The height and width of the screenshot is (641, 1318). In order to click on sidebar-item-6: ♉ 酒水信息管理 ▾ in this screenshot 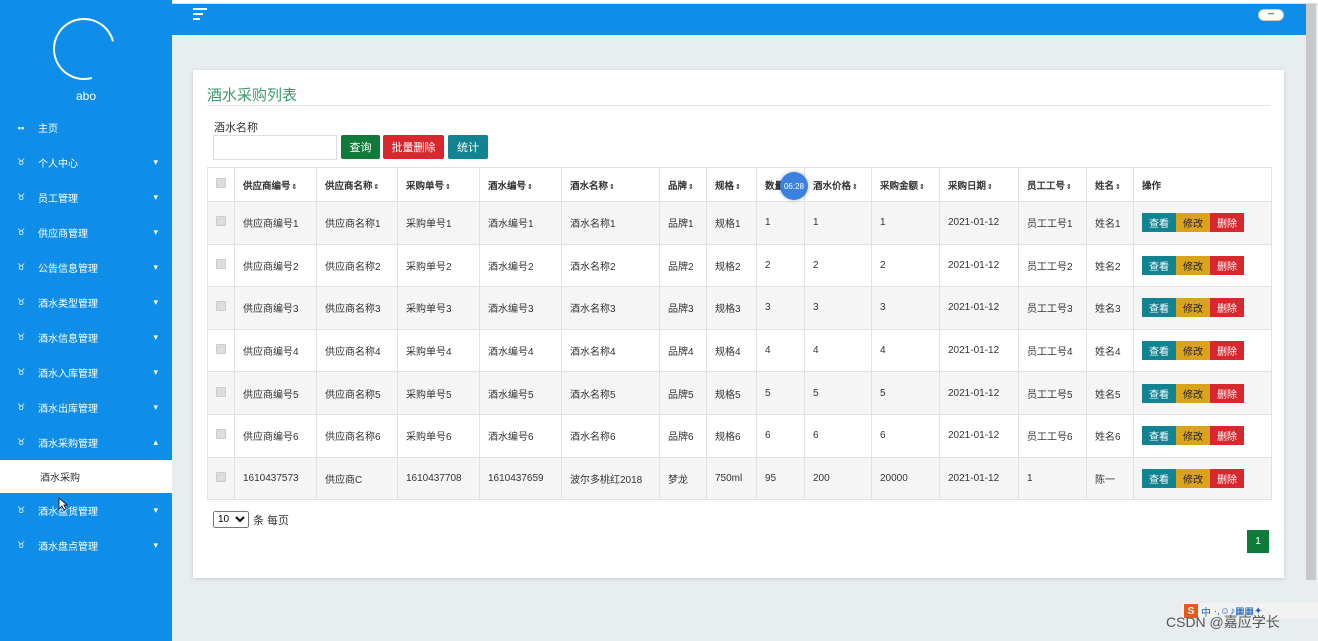, I will do `click(86, 337)`.